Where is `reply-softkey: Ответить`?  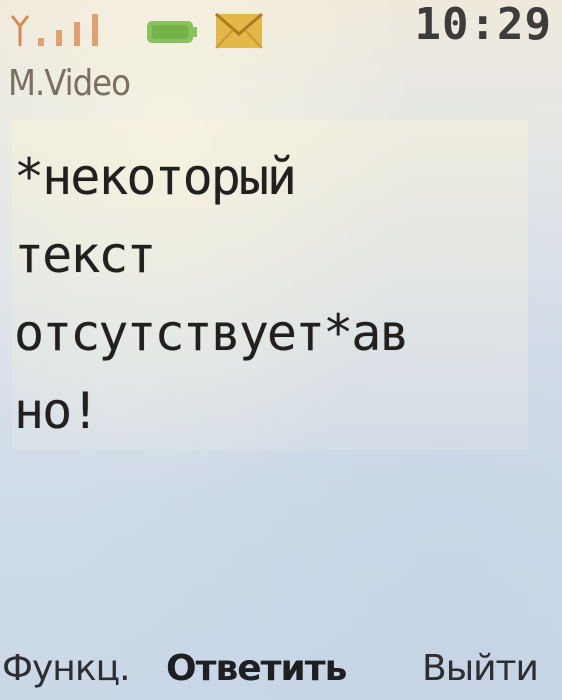 reply-softkey: Ответить is located at coordinates (256, 669).